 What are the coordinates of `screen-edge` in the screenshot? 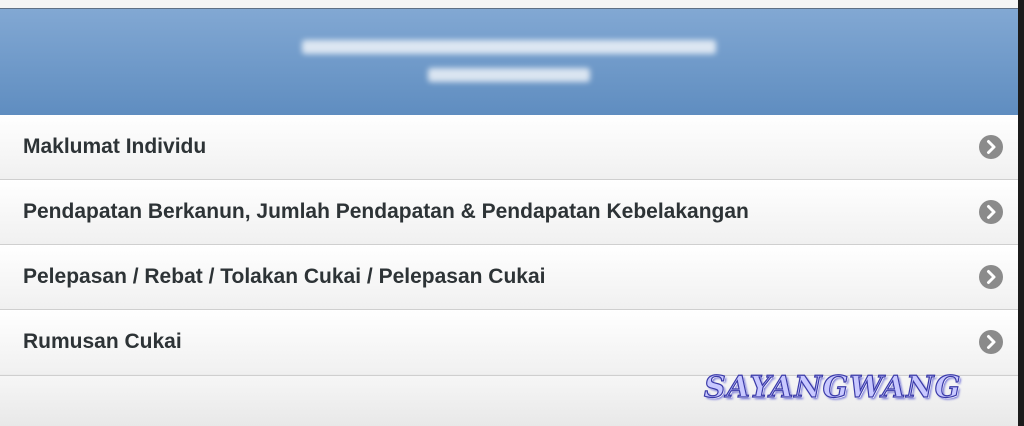 It's located at (1021, 213).